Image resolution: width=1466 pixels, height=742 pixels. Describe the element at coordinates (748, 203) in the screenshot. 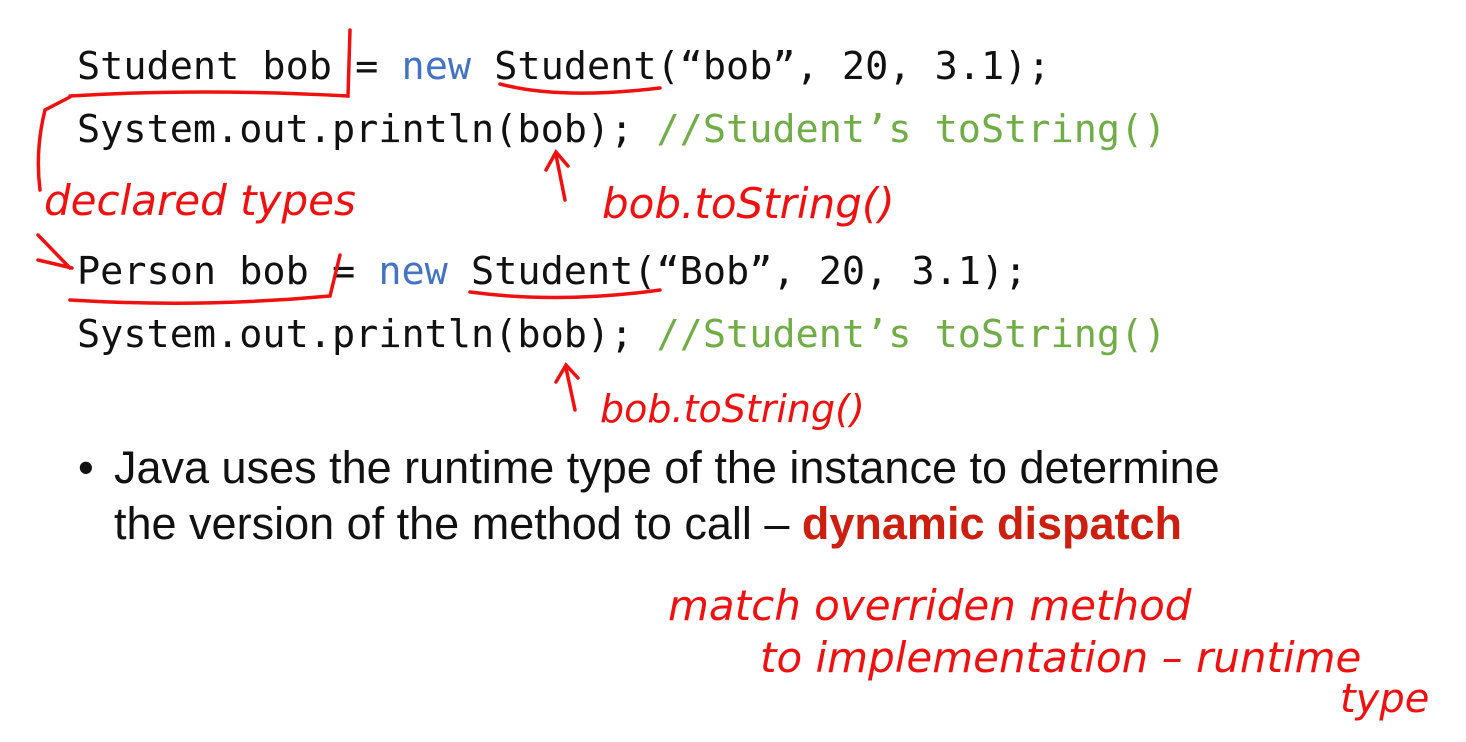

I see `tostring-note-1: bob.toString()` at that location.